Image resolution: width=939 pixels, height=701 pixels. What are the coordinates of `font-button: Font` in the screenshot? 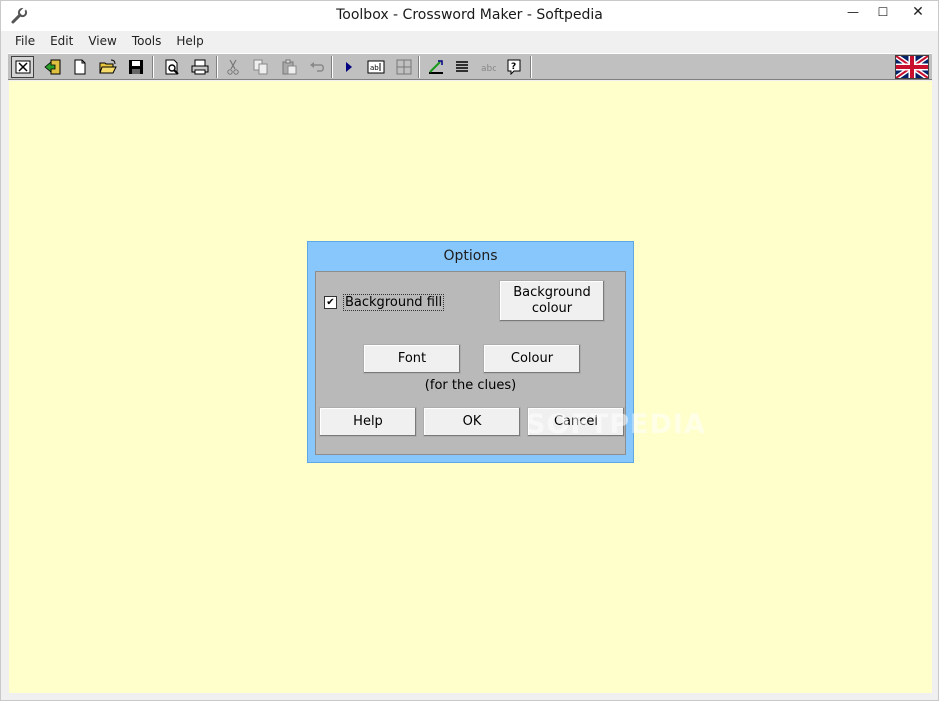 It's located at (412, 359).